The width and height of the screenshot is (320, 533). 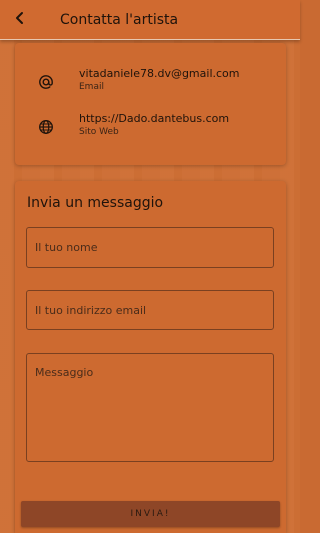 What do you see at coordinates (46, 82) in the screenshot?
I see `at-sign-icon` at bounding box center [46, 82].